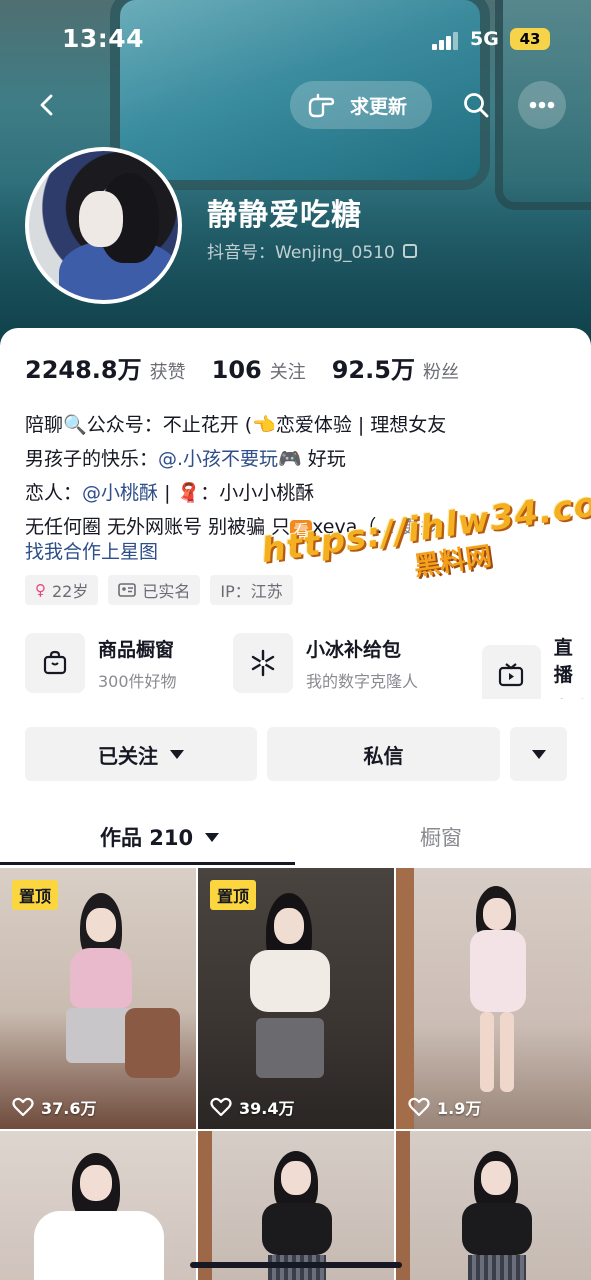  I want to click on kan-emoji-icon: 看, so click(301, 531).